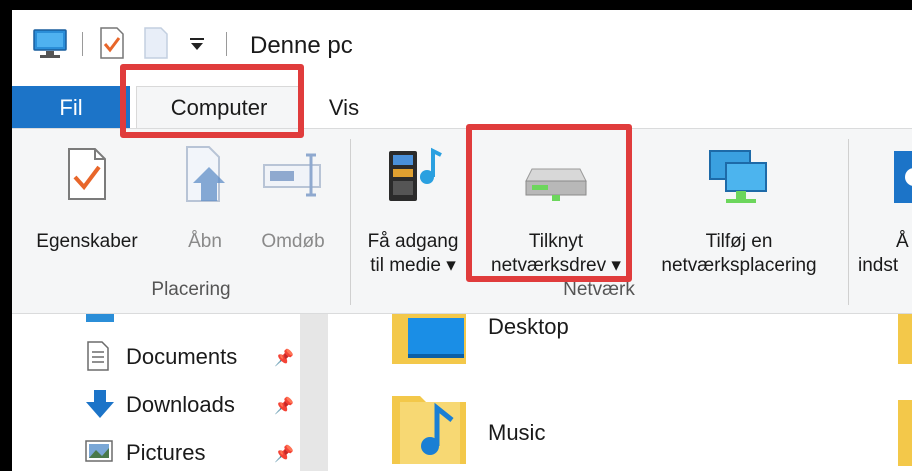 The height and width of the screenshot is (471, 912). What do you see at coordinates (848, 222) in the screenshot?
I see `group-separator` at bounding box center [848, 222].